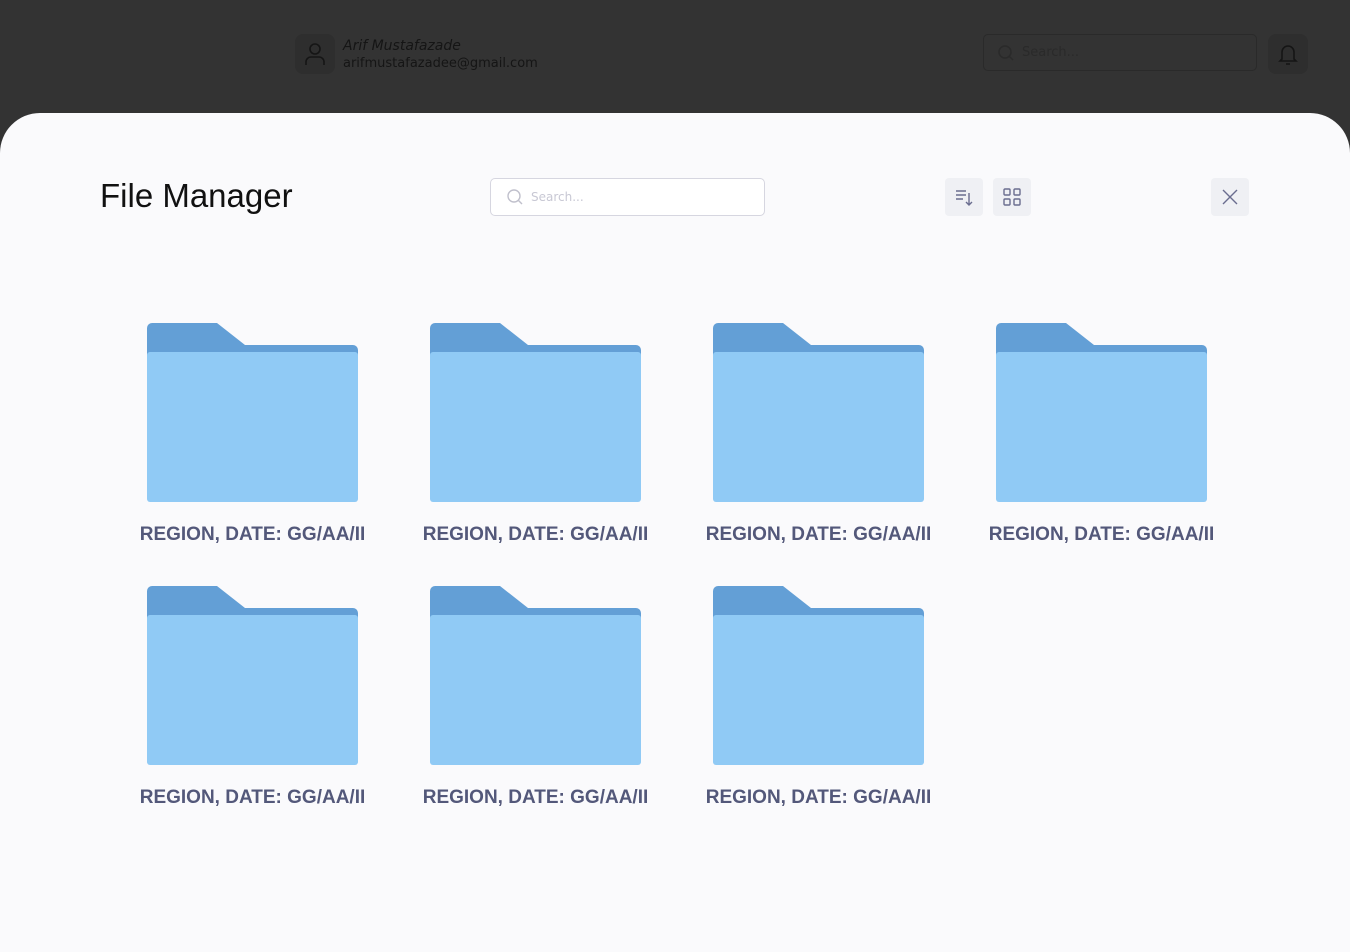  I want to click on page-title: File Manager, so click(196, 195).